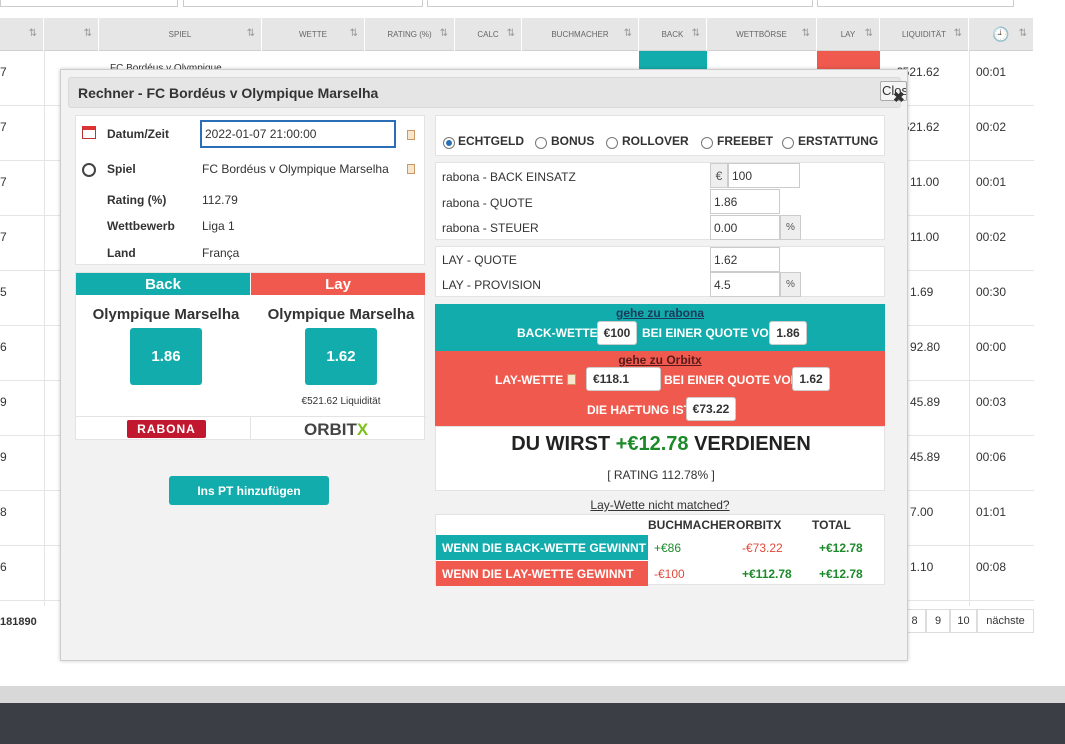 The width and height of the screenshot is (1065, 744). I want to click on lay-odds-label: LAY - QUOTE, so click(479, 260).